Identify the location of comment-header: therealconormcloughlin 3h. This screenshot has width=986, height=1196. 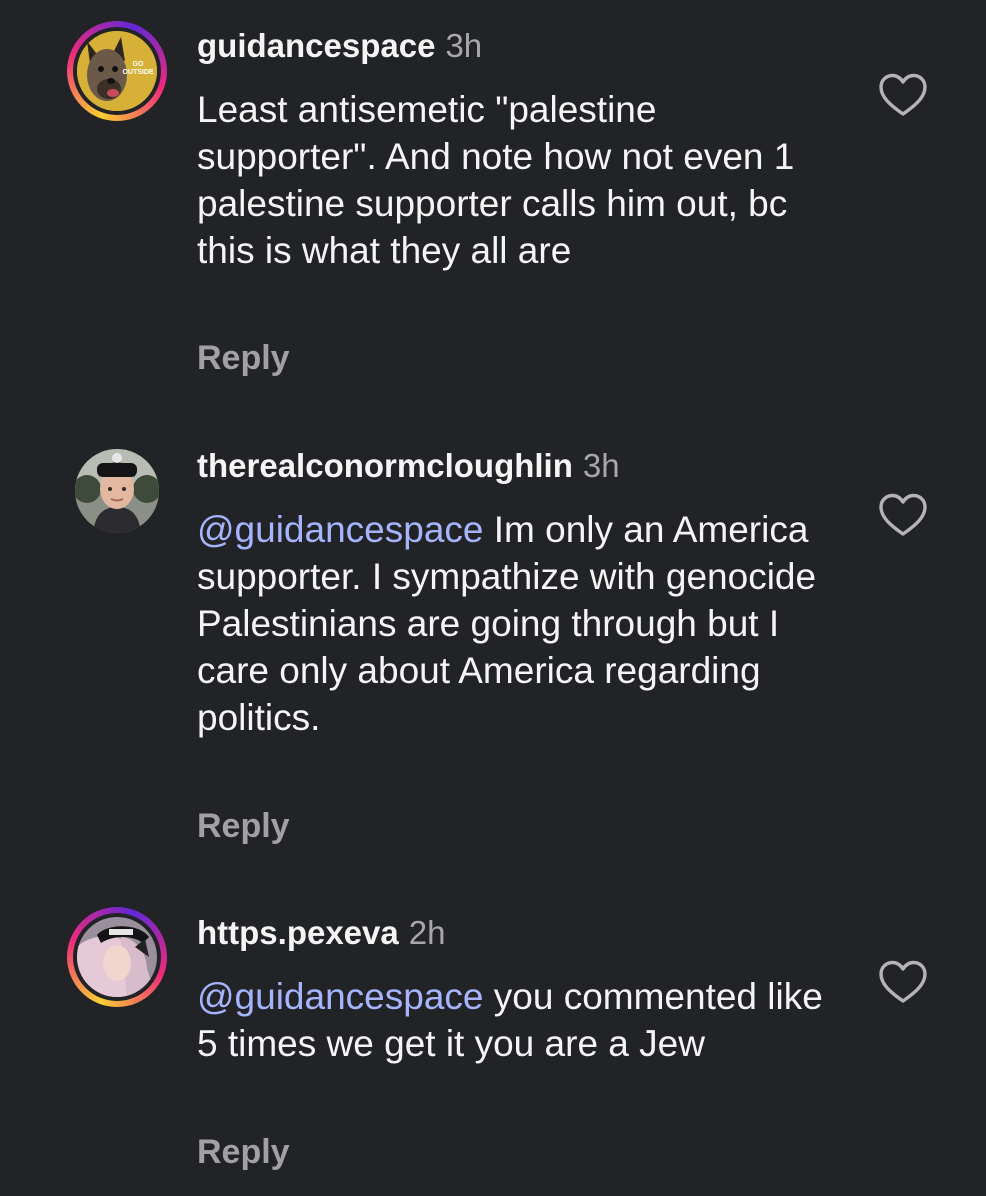
(408, 466).